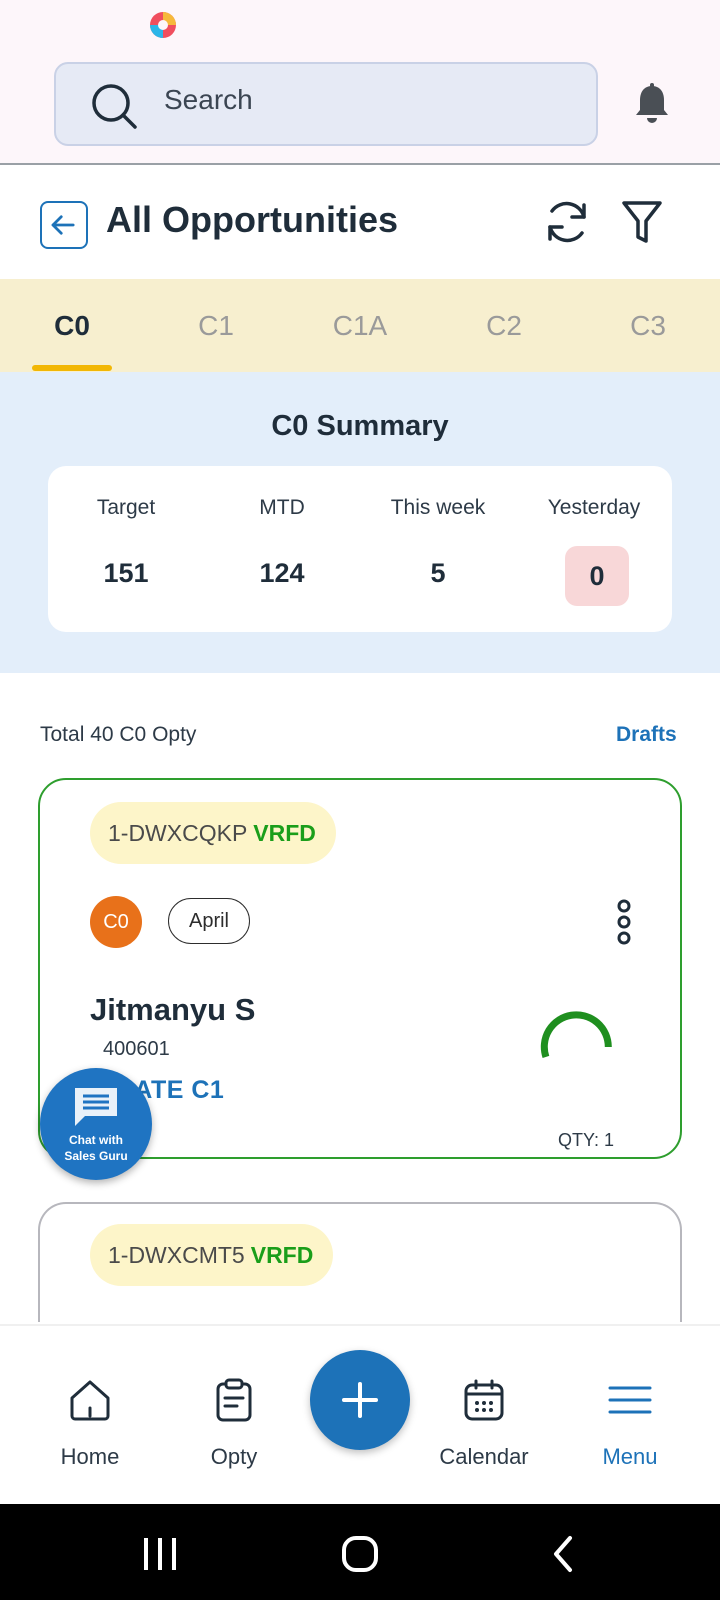  I want to click on chat-label-line2: Sales Guru, so click(96, 1156).